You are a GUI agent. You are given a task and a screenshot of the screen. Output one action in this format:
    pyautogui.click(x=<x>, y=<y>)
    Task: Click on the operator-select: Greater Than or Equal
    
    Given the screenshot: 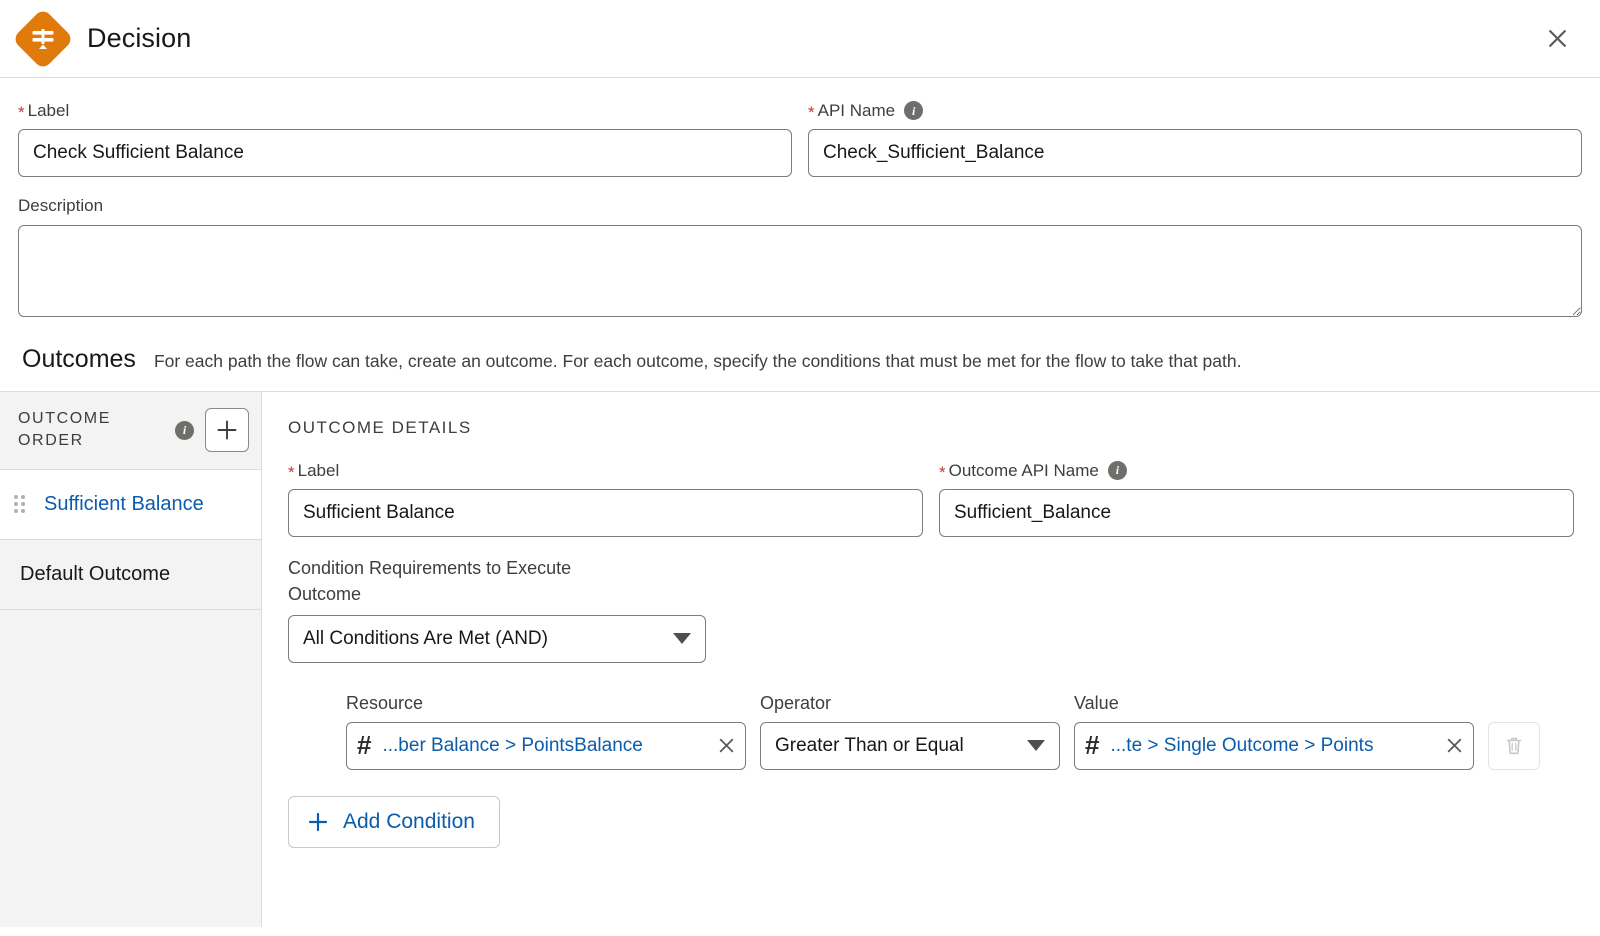 What is the action you would take?
    pyautogui.click(x=910, y=745)
    